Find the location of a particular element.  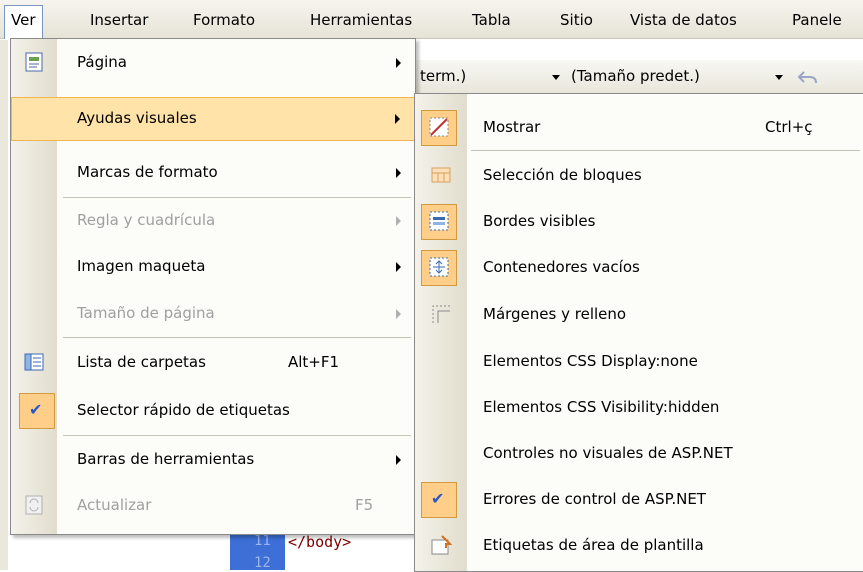

menu-item-actualizar: Actualizar F5 is located at coordinates (213, 506).